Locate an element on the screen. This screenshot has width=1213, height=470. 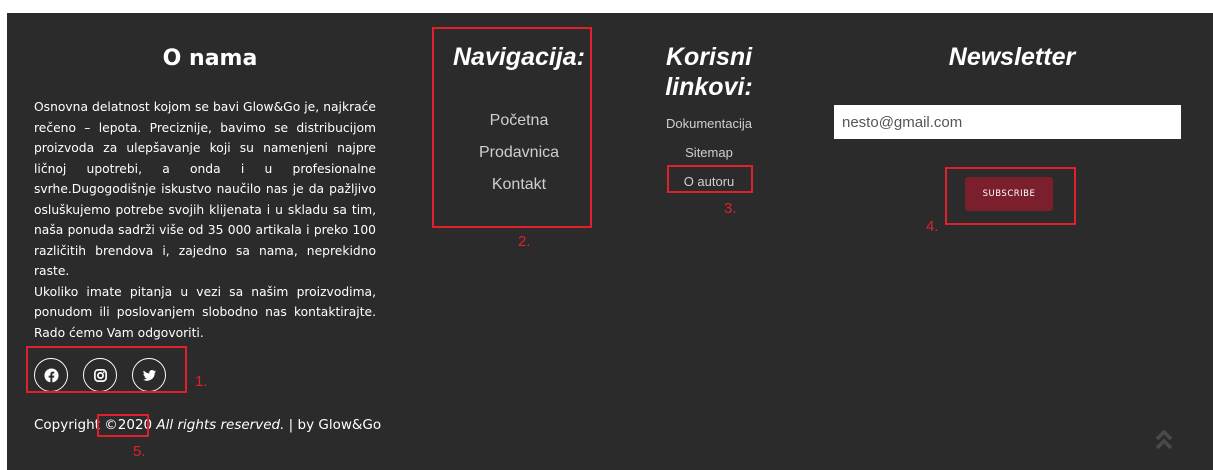
link-sitemap: Sitemap is located at coordinates (709, 152).